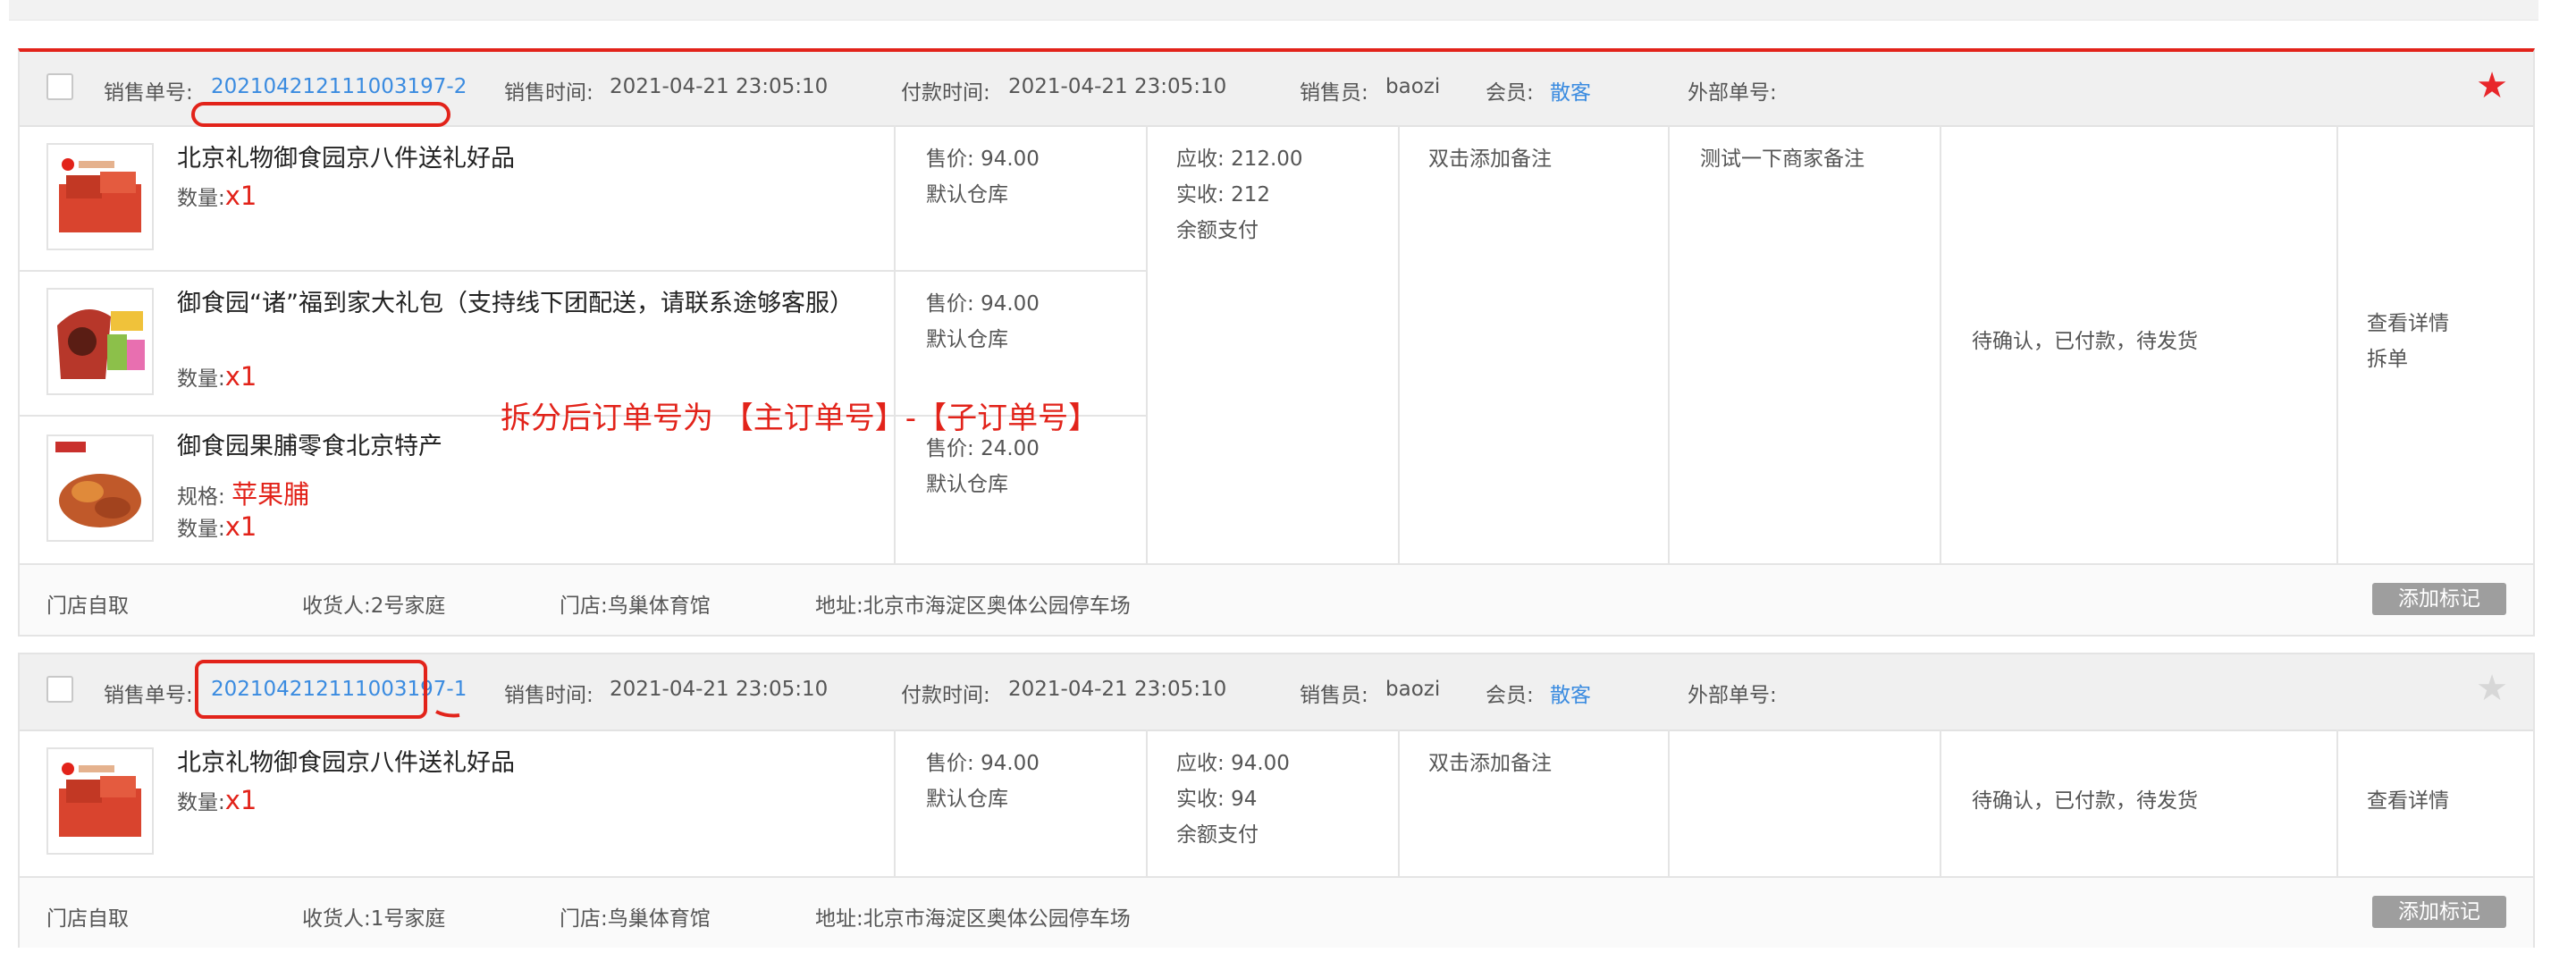 This screenshot has height=953, width=2576. I want to click on receivable-value: 94.00, so click(1261, 764).